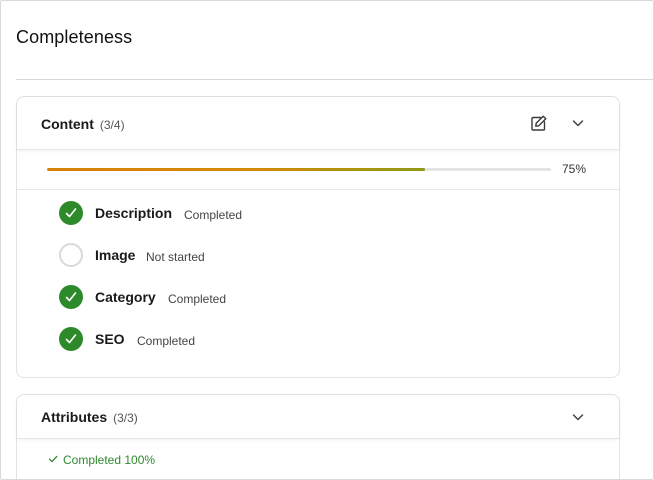 This screenshot has height=480, width=654. Describe the element at coordinates (112, 125) in the screenshot. I see `content-section-count: (3/4)` at that location.